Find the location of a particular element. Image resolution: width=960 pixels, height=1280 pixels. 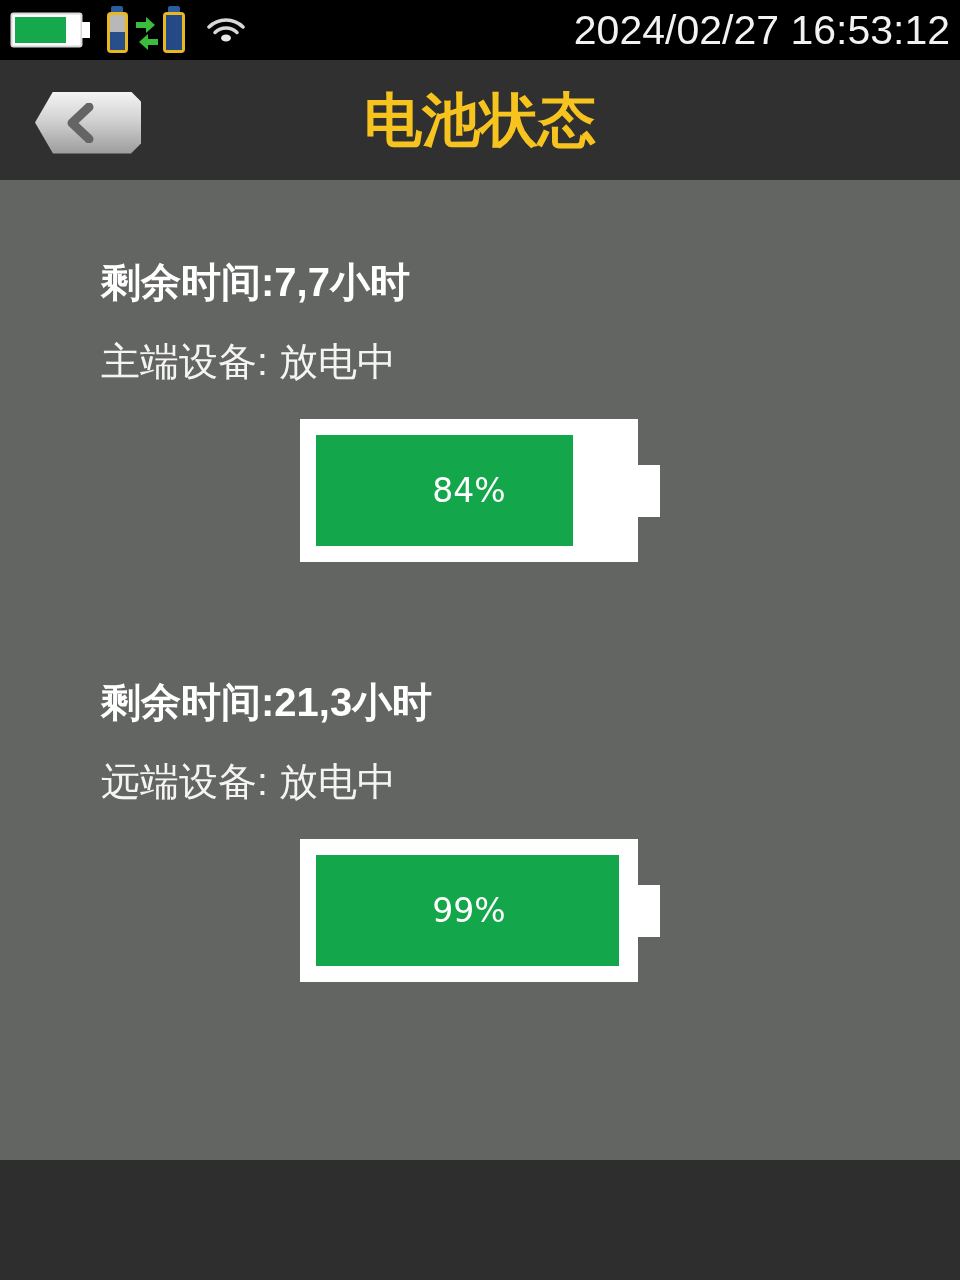

device-link-icon is located at coordinates (146, 30).